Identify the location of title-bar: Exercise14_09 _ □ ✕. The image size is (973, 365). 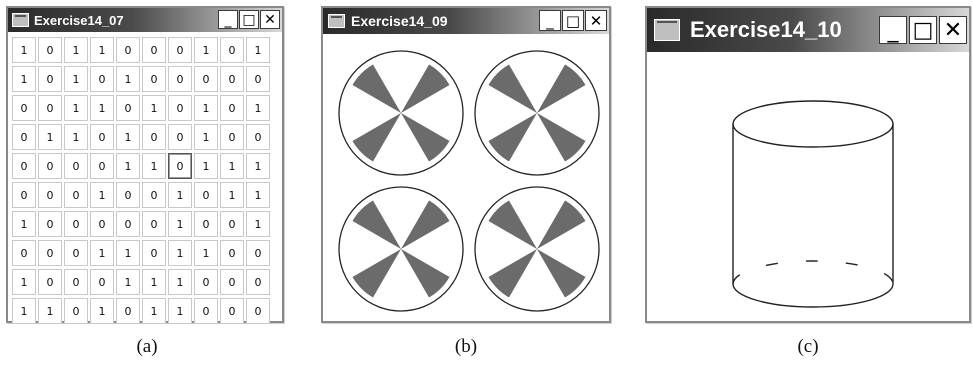
(466, 21).